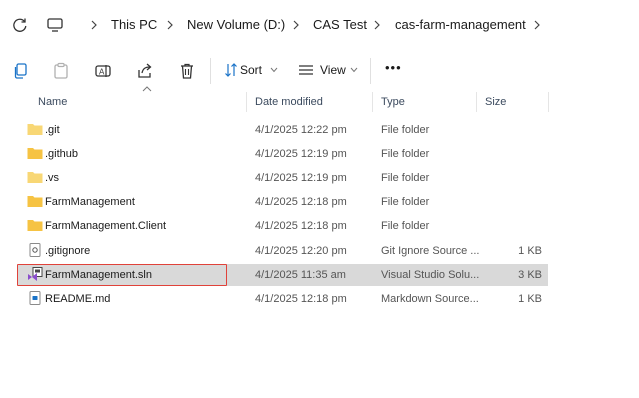 This screenshot has width=639, height=398. Describe the element at coordinates (35, 298) in the screenshot. I see `markdown-file-icon` at that location.